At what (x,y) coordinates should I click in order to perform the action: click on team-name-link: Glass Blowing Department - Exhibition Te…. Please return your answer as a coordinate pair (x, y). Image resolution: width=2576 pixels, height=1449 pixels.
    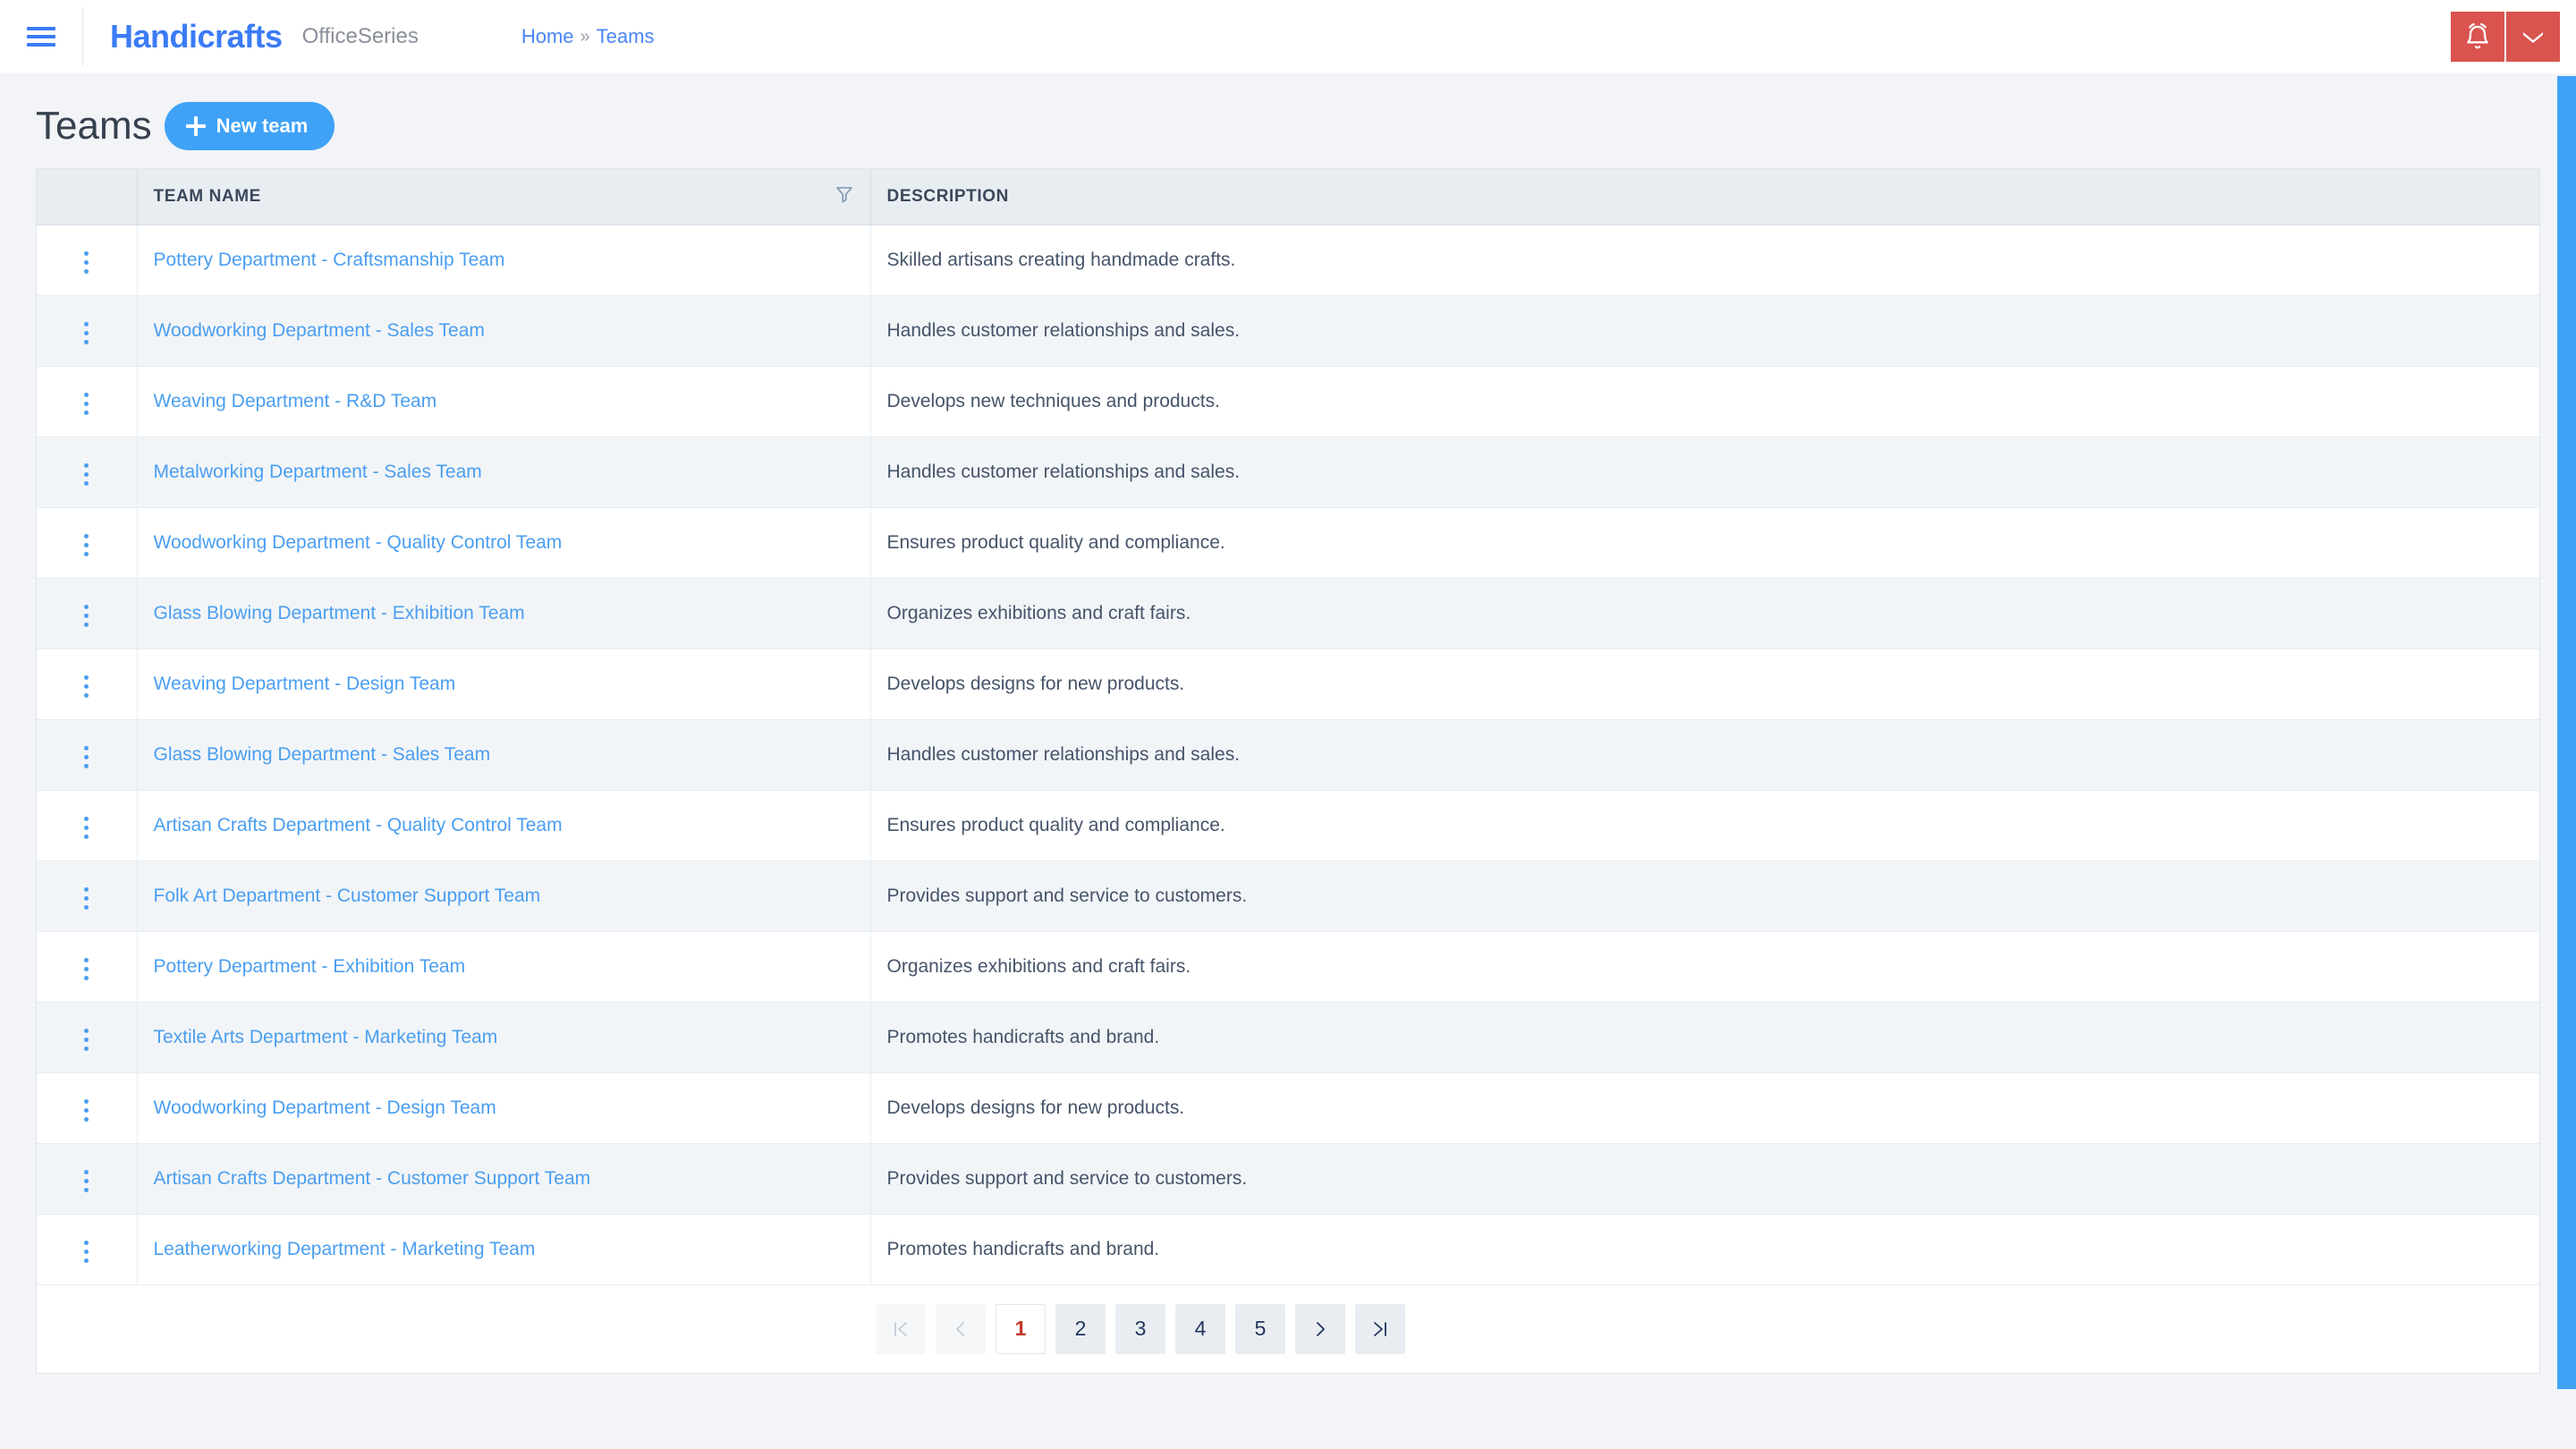
    Looking at the image, I should click on (339, 613).